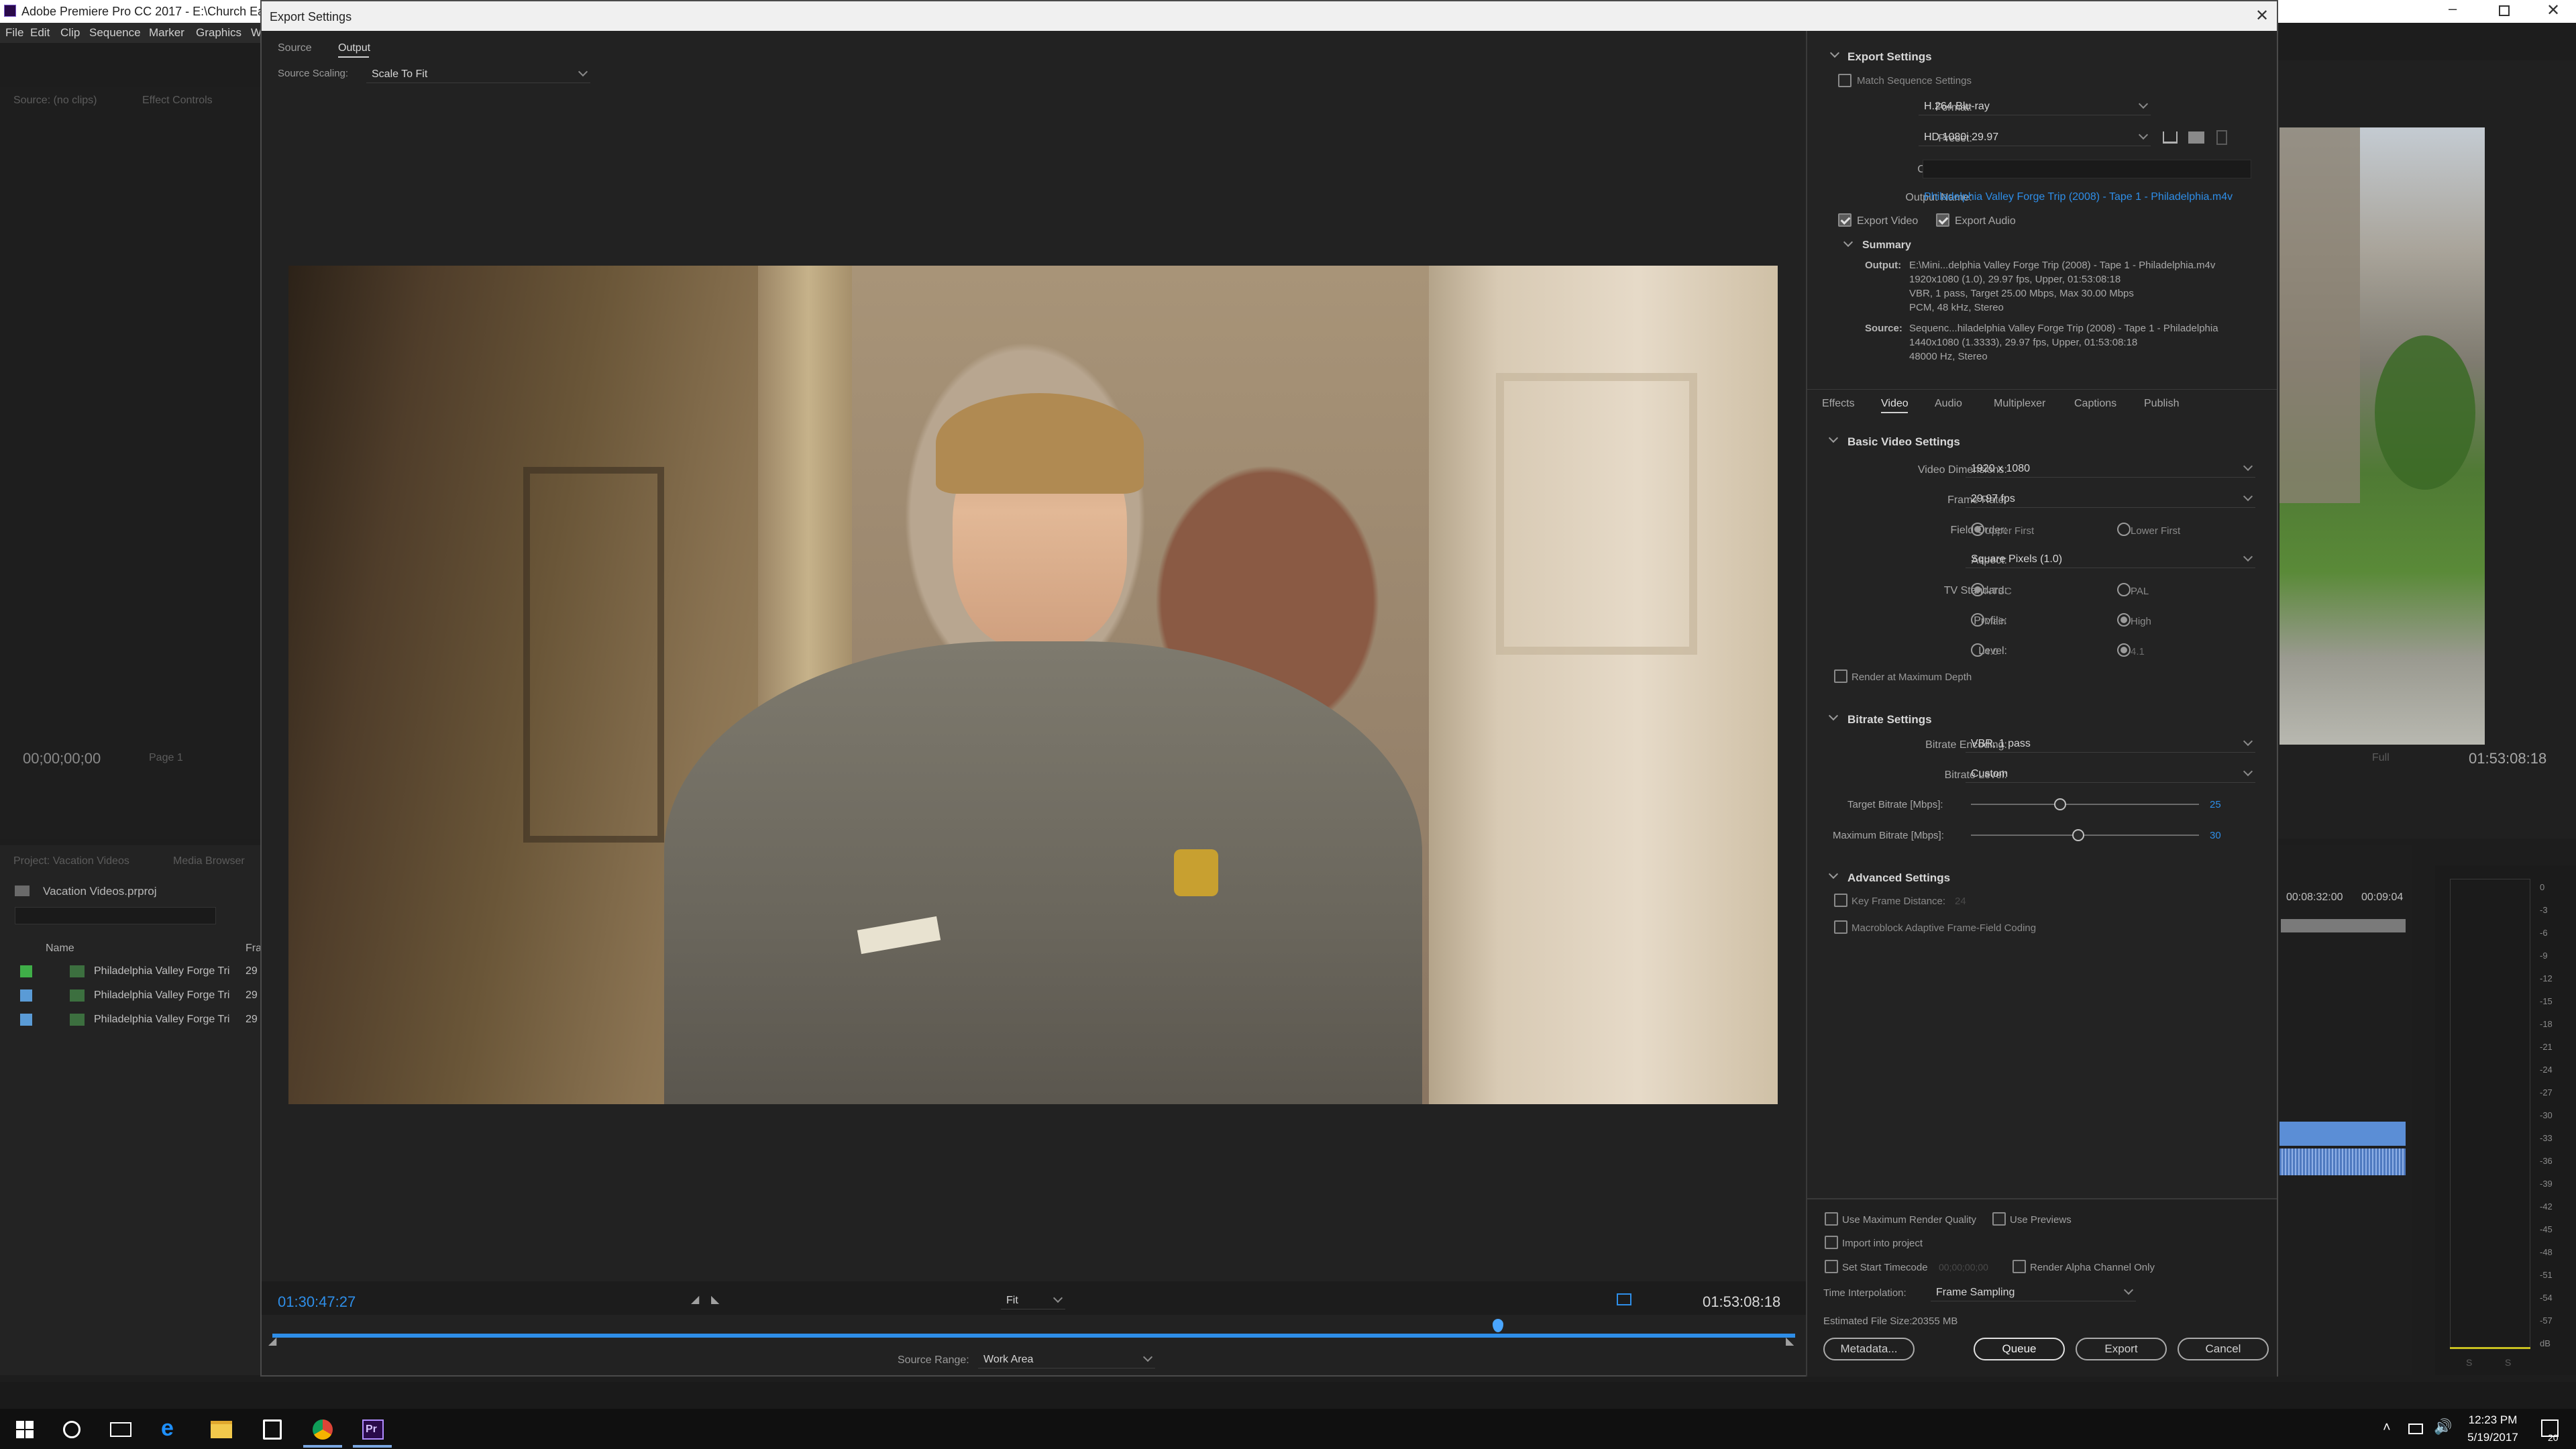  What do you see at coordinates (1844, 80) in the screenshot?
I see `match-sequence-checkbox` at bounding box center [1844, 80].